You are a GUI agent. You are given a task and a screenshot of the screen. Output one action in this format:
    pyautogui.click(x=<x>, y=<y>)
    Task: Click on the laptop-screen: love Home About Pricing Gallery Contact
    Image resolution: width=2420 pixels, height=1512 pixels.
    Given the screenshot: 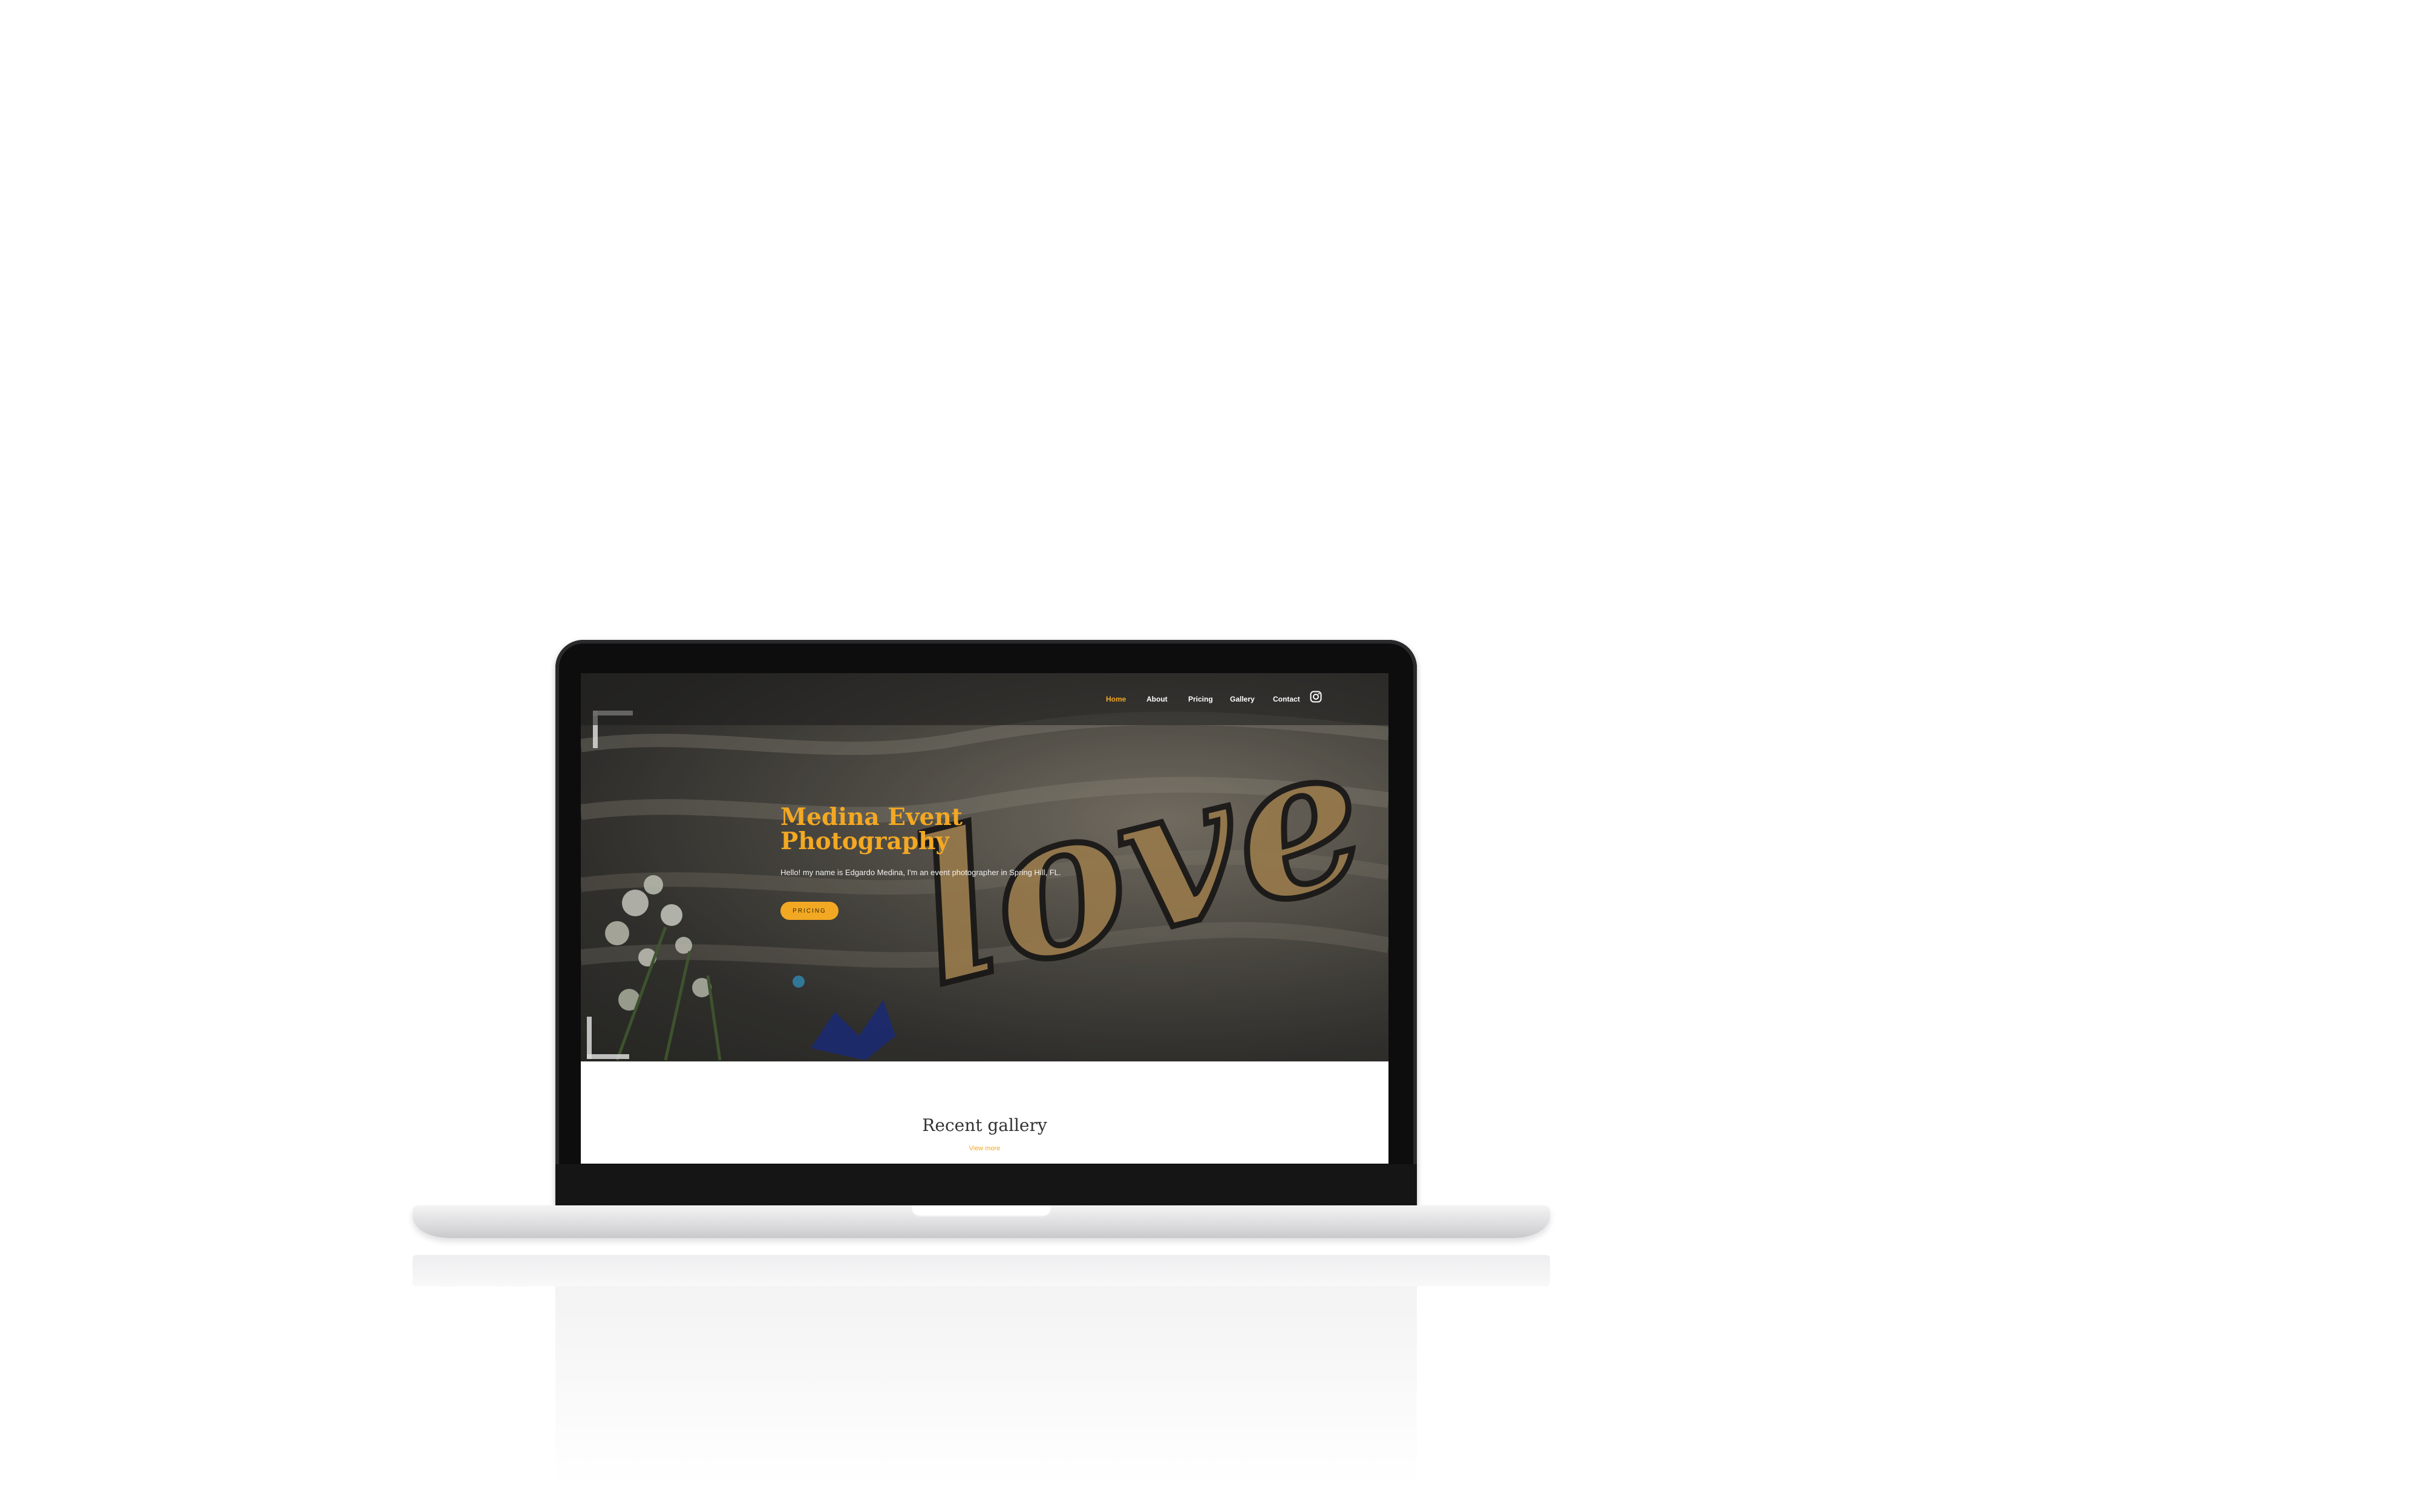 What is the action you would take?
    pyautogui.click(x=984, y=918)
    